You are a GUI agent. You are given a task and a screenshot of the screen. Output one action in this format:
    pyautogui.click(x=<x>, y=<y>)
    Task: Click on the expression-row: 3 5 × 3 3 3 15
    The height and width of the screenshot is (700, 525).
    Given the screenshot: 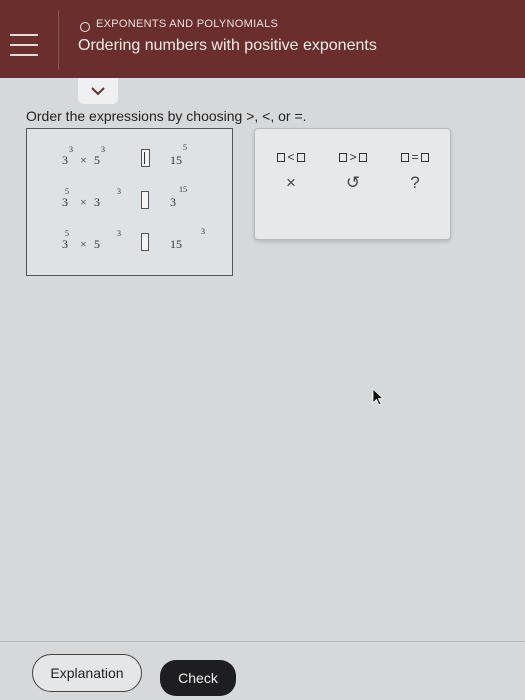 What is the action you would take?
    pyautogui.click(x=129, y=205)
    